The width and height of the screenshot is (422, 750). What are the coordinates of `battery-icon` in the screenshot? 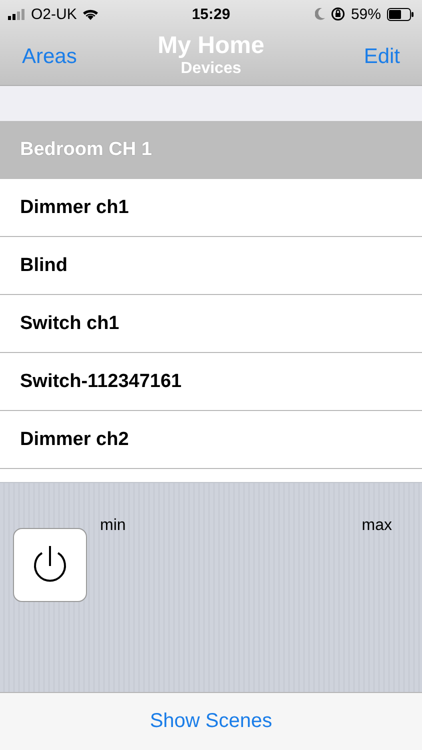 It's located at (400, 14).